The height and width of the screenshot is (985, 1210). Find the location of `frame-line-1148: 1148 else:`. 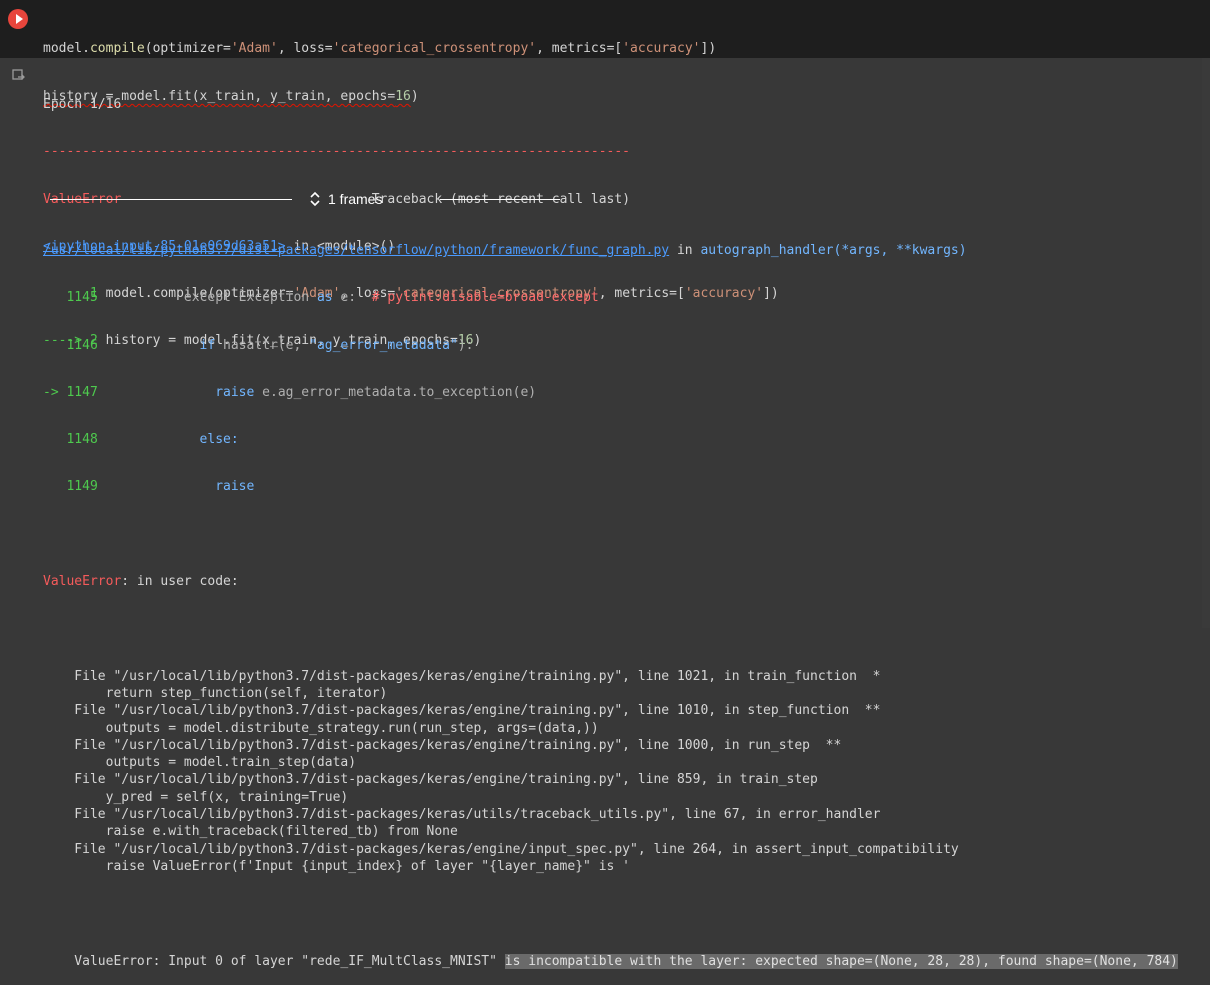

frame-line-1148: 1148 else: is located at coordinates (623, 439).